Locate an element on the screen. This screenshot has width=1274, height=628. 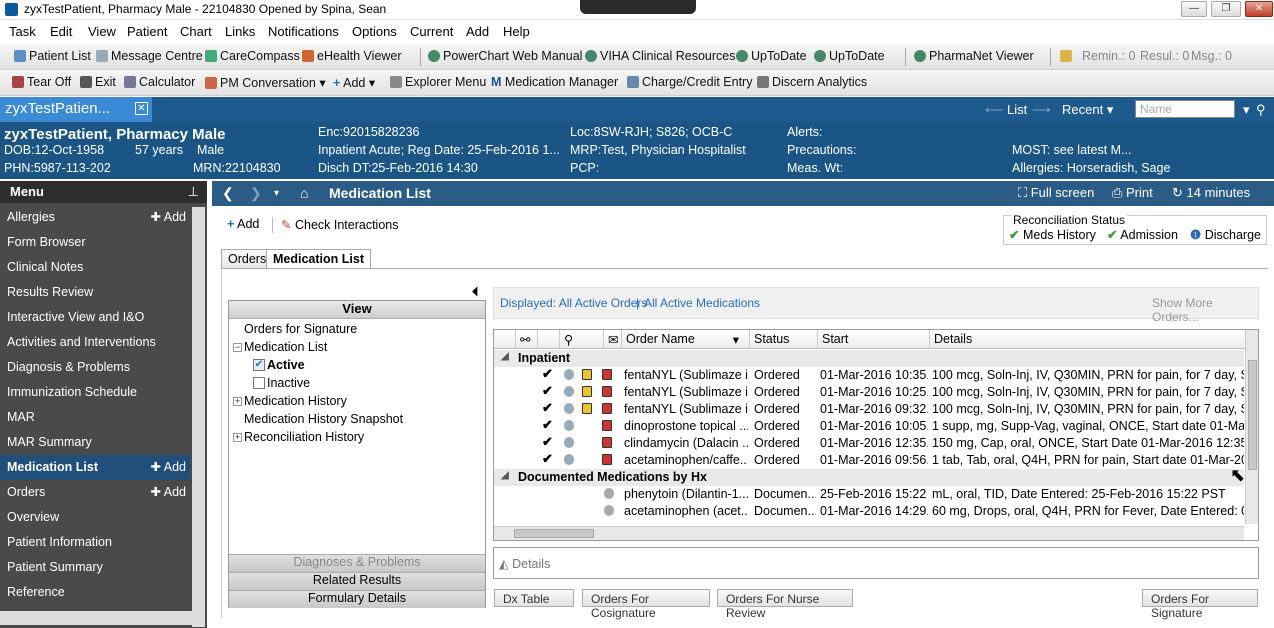
powerchart-manual-button: PowerChart Web Manual is located at coordinates (505, 56).